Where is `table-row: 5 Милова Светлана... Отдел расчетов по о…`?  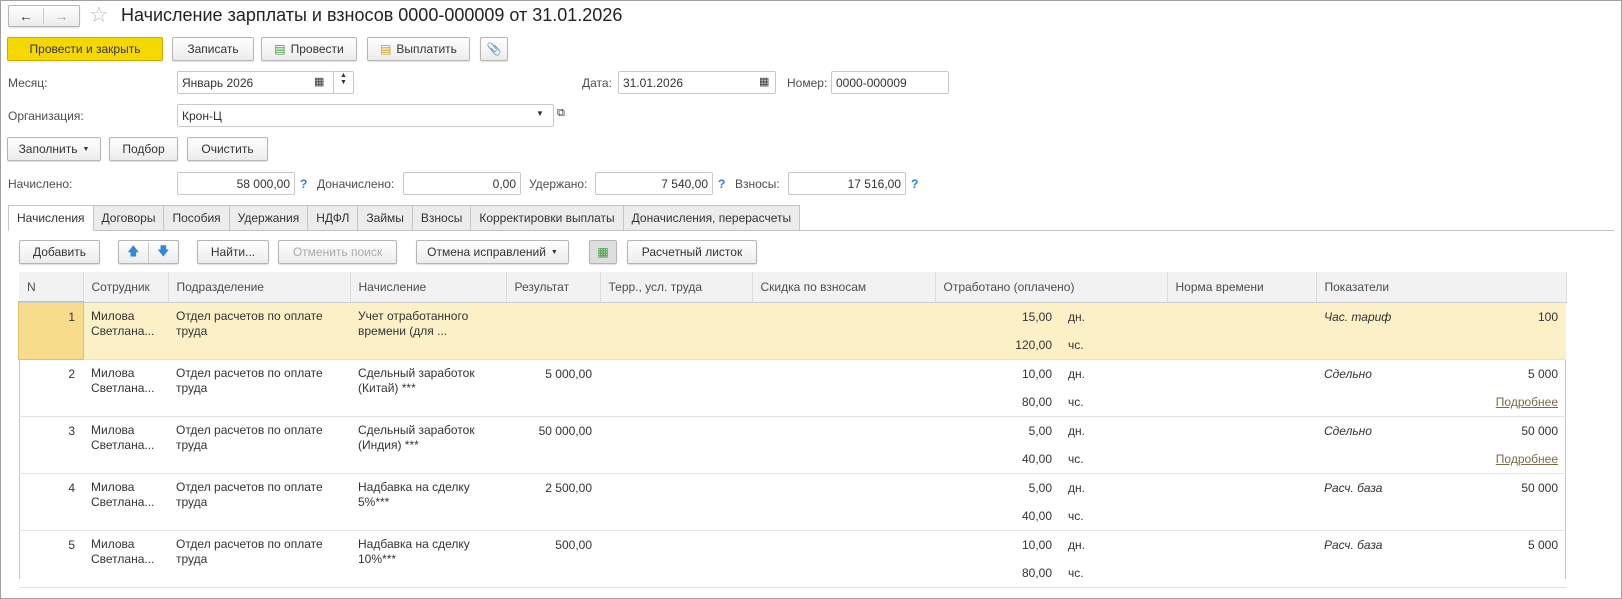 table-row: 5 Милова Светлана... Отдел расчетов по о… is located at coordinates (793, 559).